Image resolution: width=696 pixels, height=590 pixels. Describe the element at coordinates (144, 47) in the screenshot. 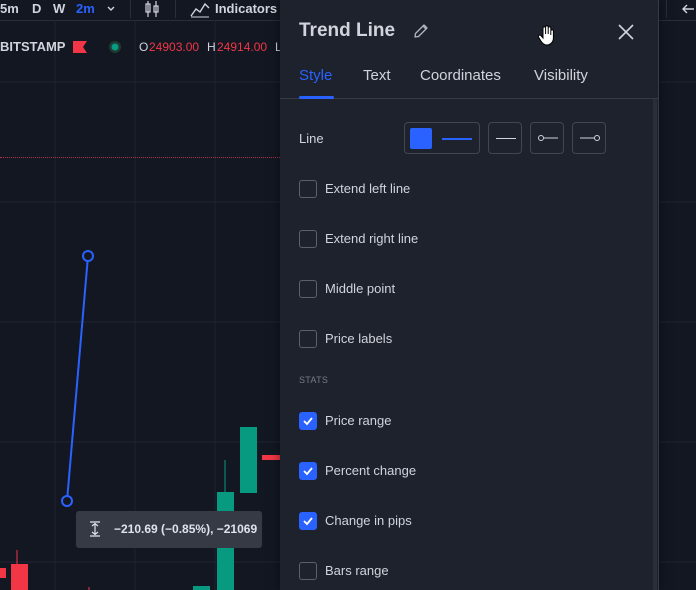

I see `open-label: O` at that location.